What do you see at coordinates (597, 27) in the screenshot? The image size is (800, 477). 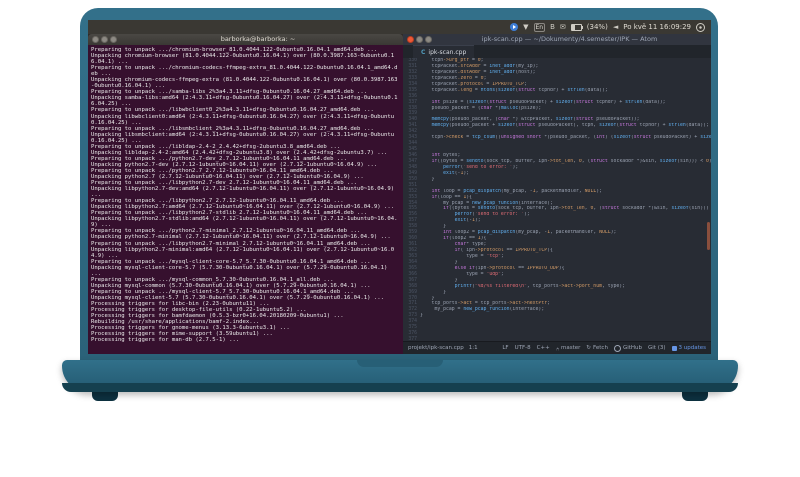 I see `battery-percentage: (34%)` at bounding box center [597, 27].